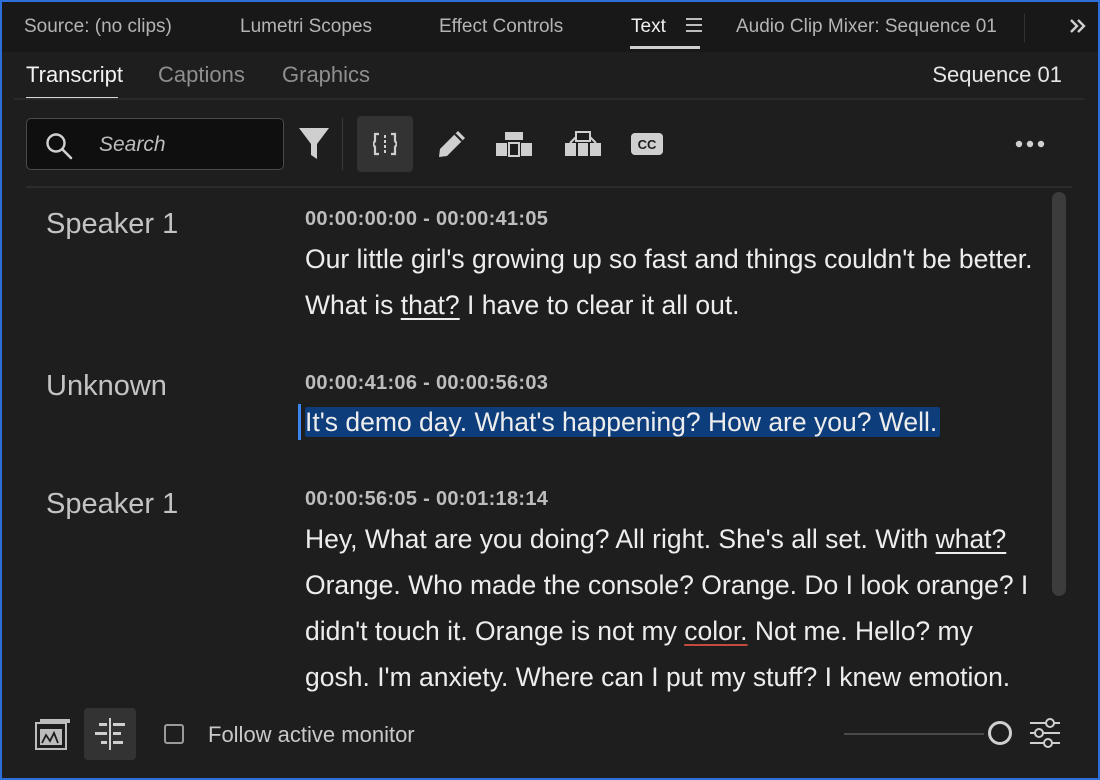 This screenshot has height=780, width=1100. I want to click on align-segments-icon, so click(110, 734).